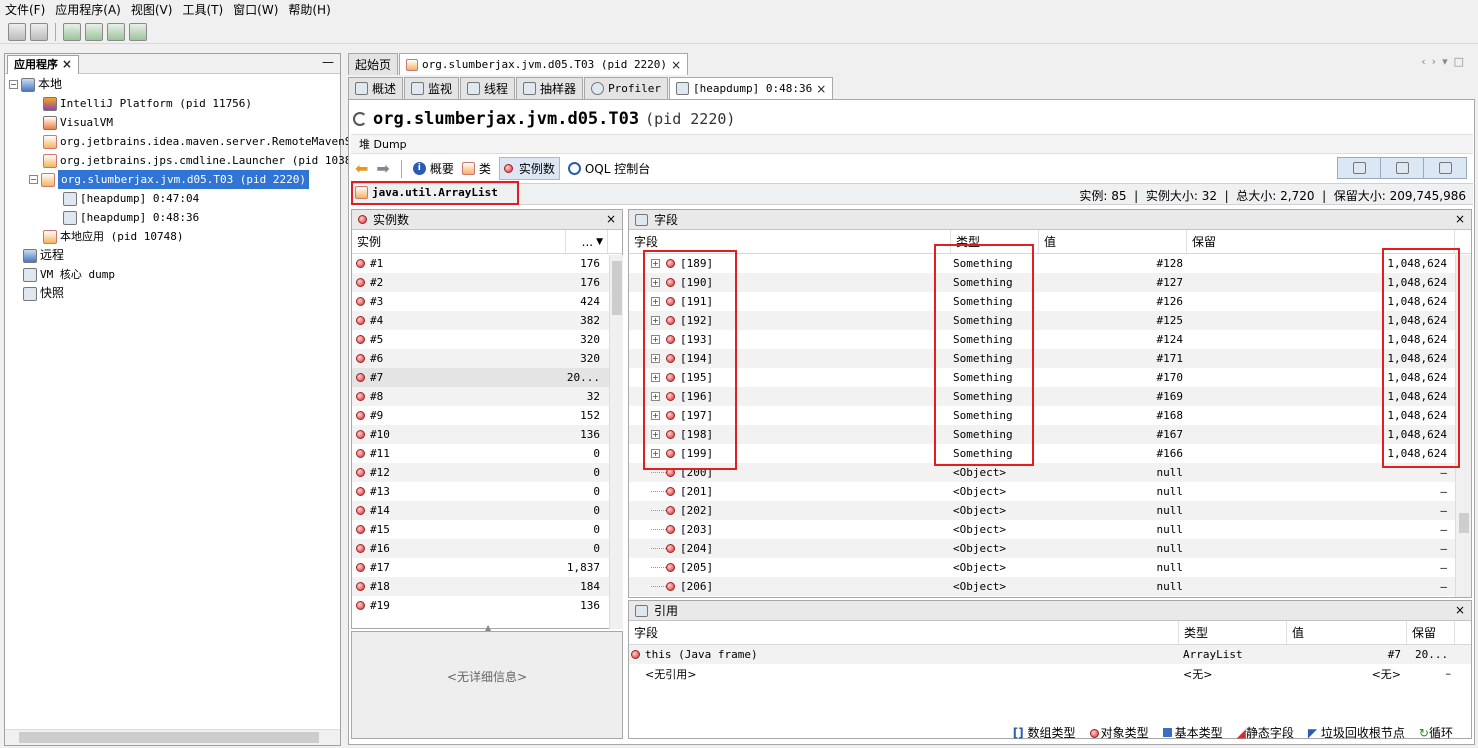 This screenshot has width=1478, height=748. What do you see at coordinates (550, 88) in the screenshot?
I see `tab-sampler: 抽样器` at bounding box center [550, 88].